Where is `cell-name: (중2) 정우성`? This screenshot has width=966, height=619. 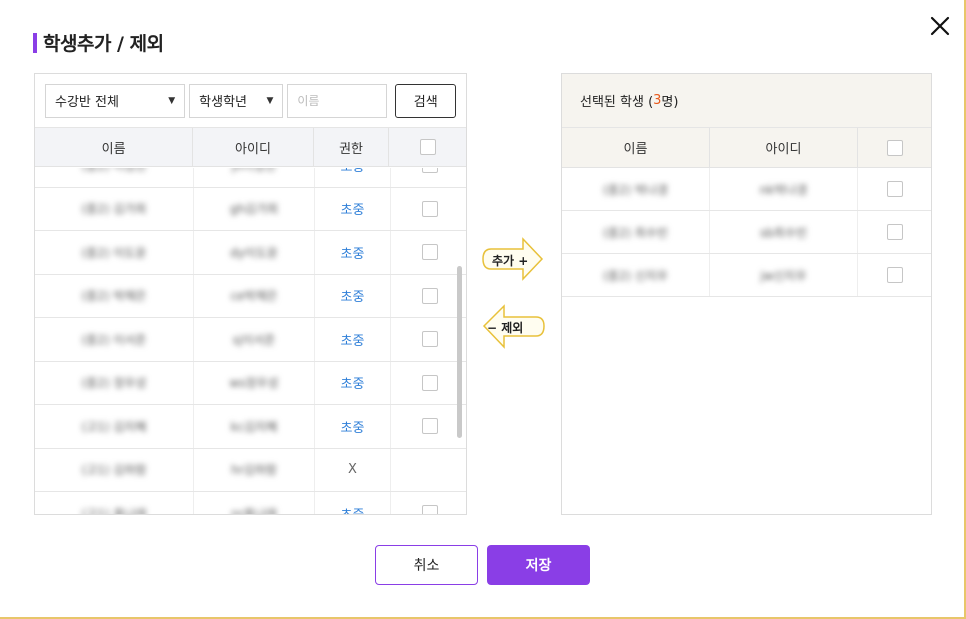 cell-name: (중2) 정우성 is located at coordinates (114, 382).